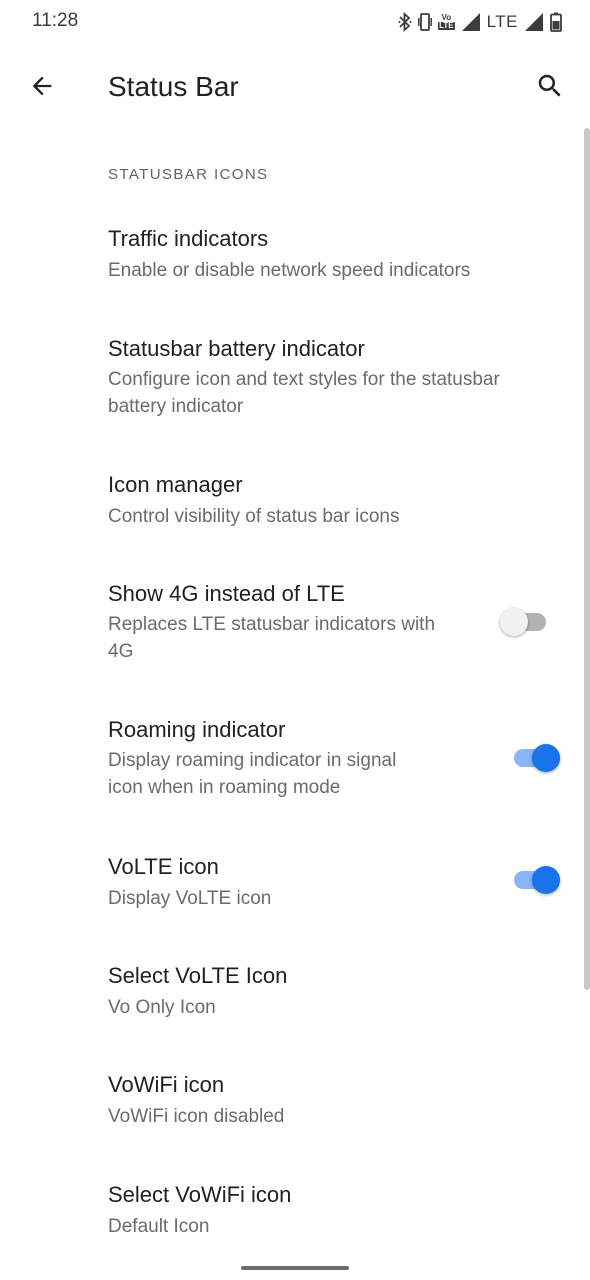  Describe the element at coordinates (190, 898) in the screenshot. I see `pref-summary: Display VoLTE icon` at that location.